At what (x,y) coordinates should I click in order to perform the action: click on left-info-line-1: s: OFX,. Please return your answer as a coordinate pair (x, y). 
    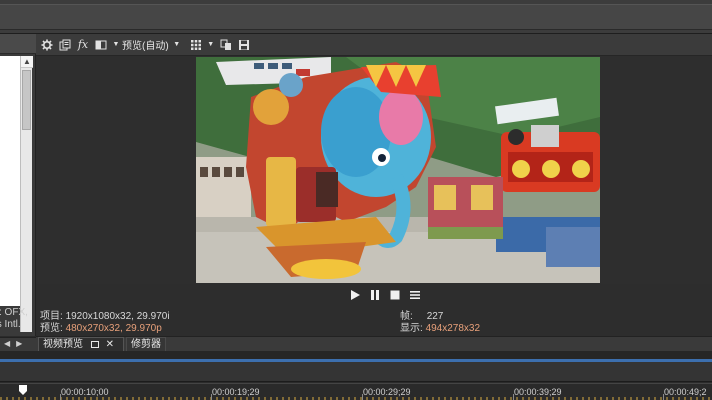
    Looking at the image, I should click on (14, 312).